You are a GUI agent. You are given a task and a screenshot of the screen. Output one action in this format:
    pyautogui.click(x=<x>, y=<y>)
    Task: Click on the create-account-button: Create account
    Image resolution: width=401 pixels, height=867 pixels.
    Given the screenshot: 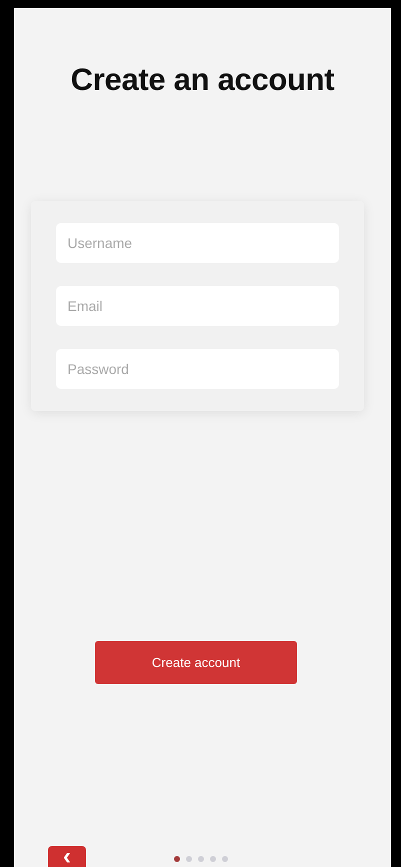 What is the action you would take?
    pyautogui.click(x=196, y=662)
    